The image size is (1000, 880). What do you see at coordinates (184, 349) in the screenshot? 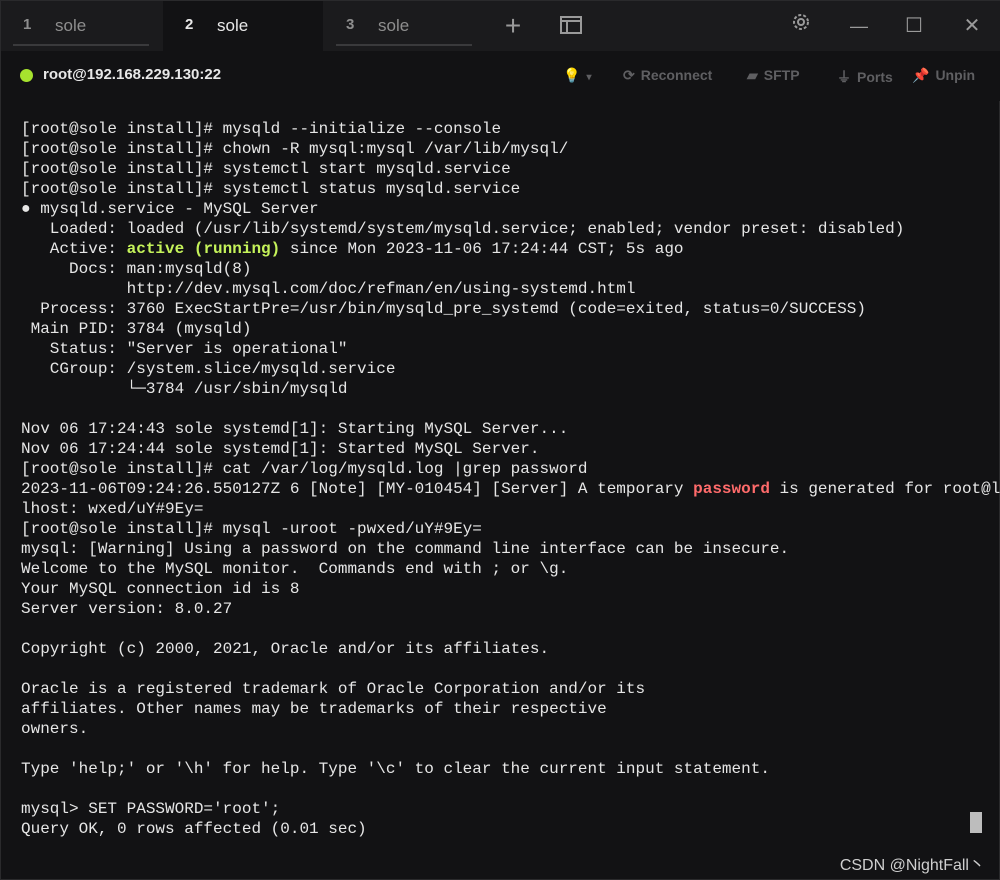
I see `terminal-line: Status: "Server is operational"` at bounding box center [184, 349].